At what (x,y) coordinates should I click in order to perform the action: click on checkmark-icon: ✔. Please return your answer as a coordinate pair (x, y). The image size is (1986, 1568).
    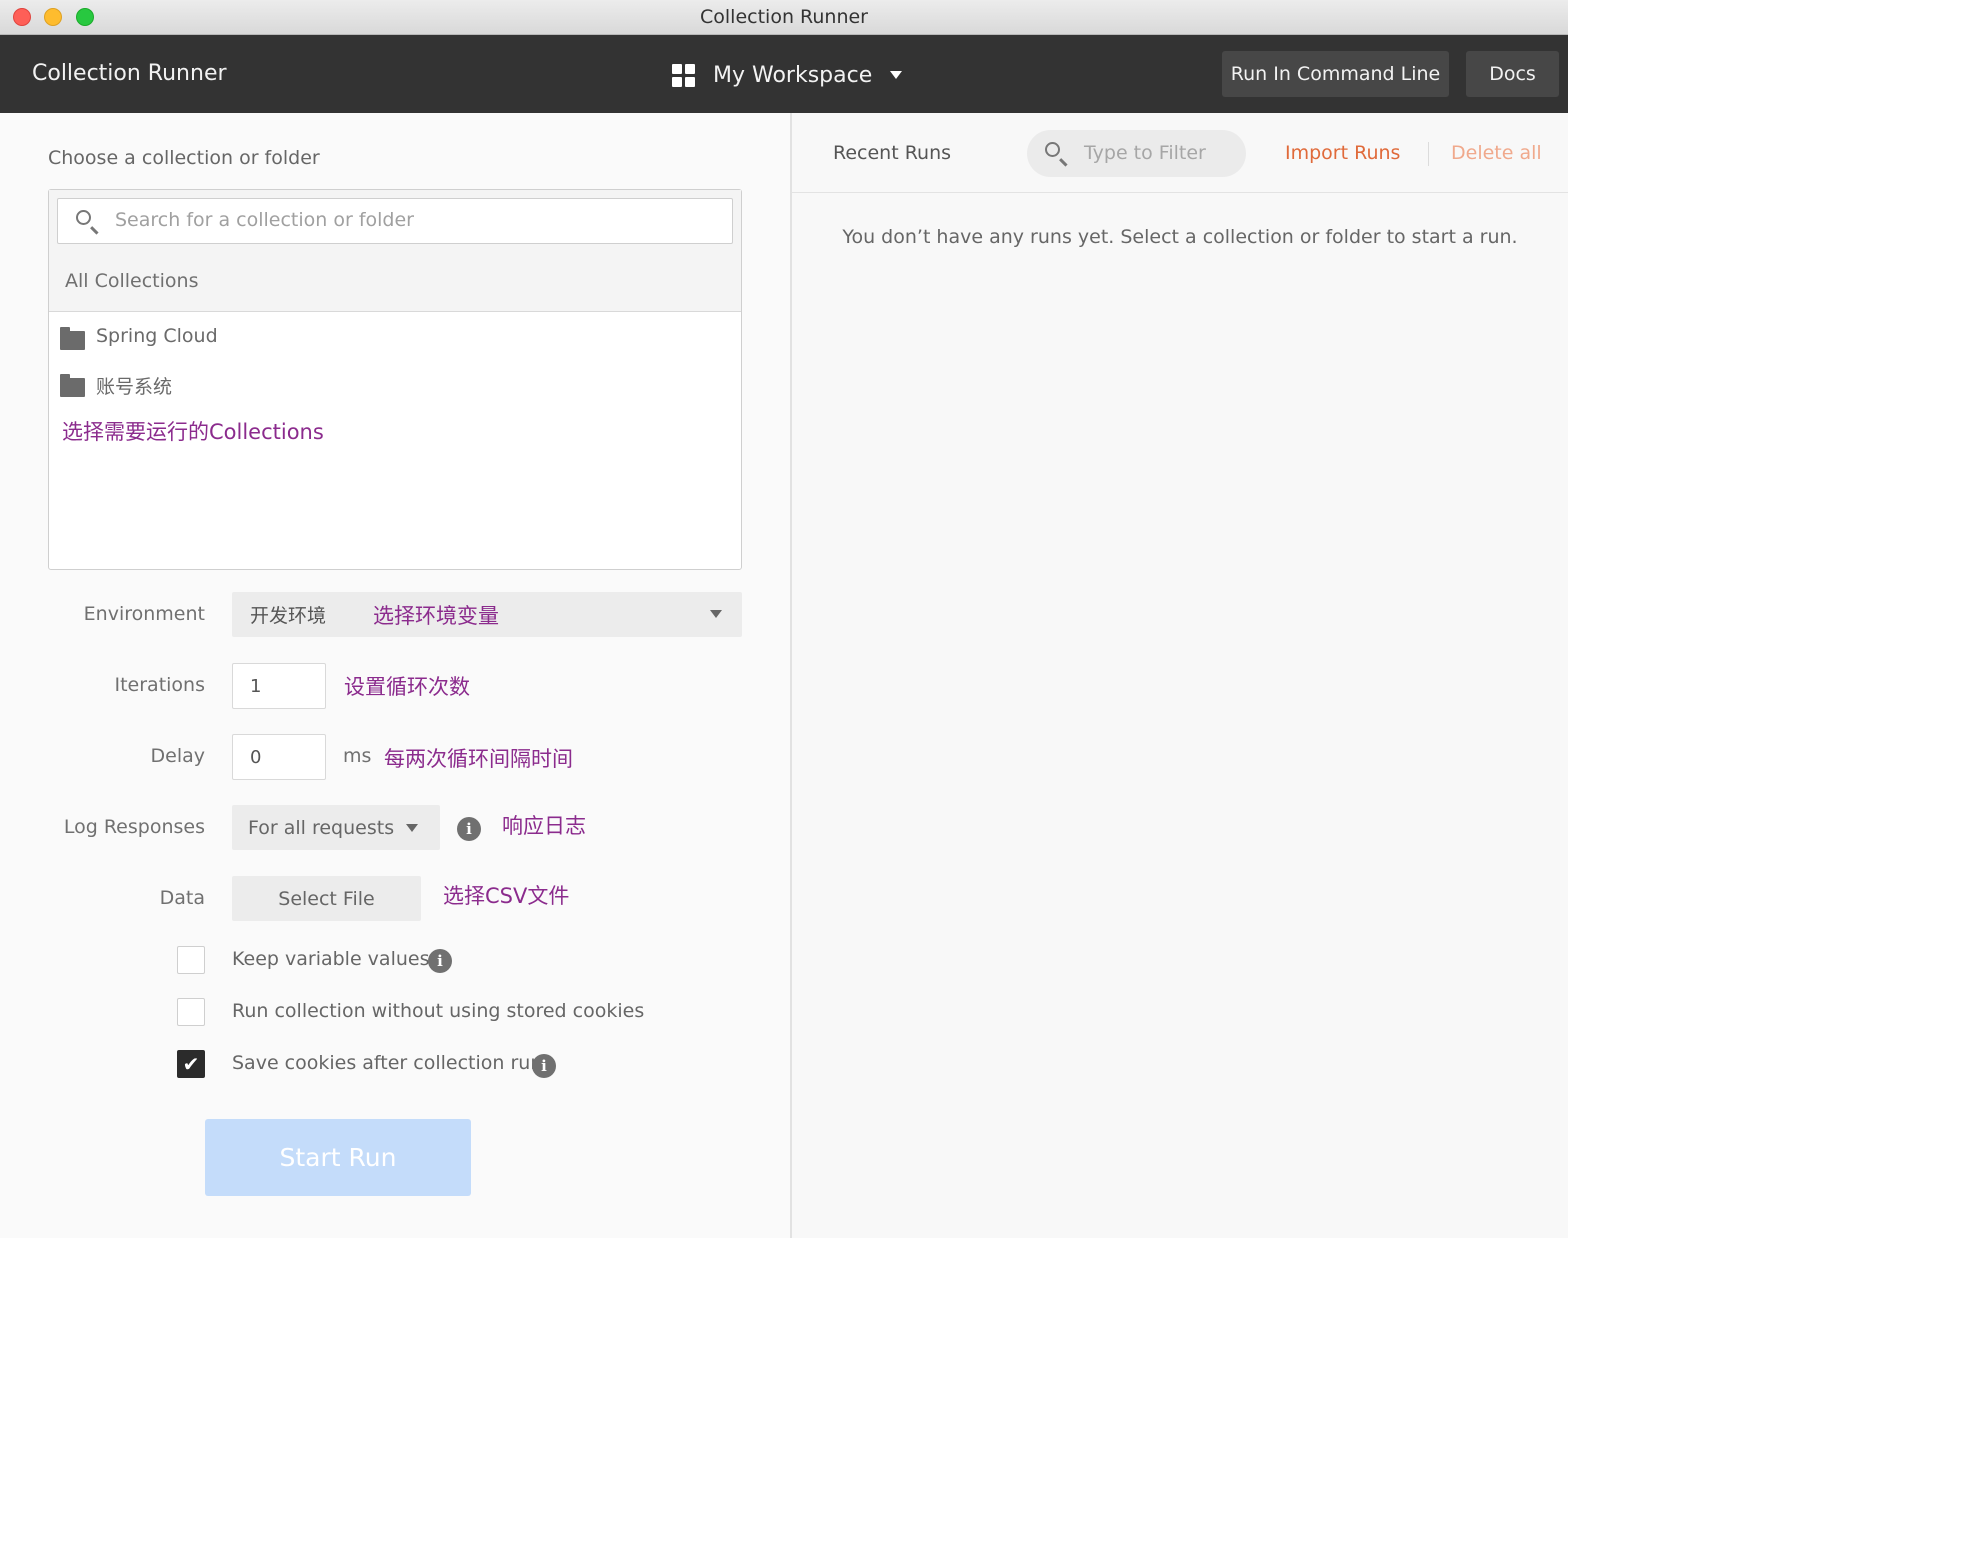
    Looking at the image, I should click on (191, 1064).